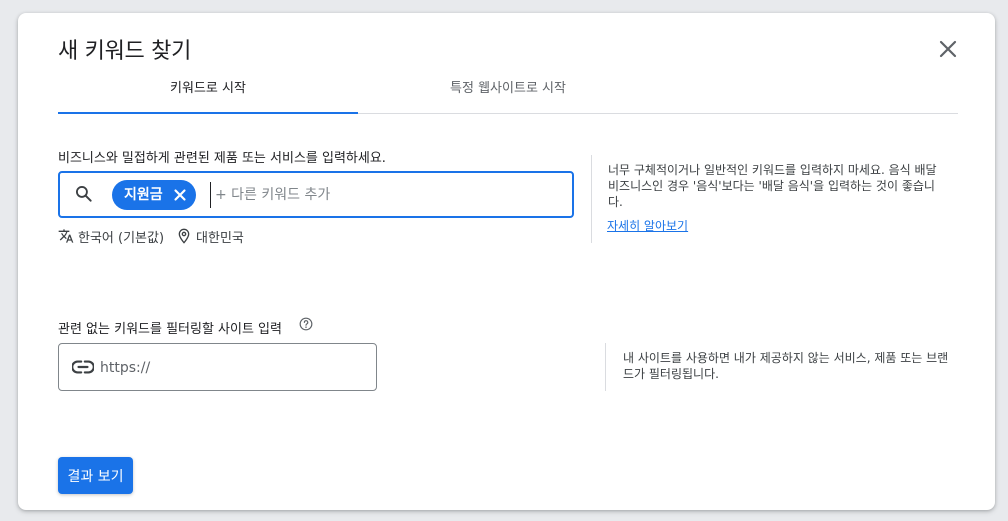 This screenshot has height=521, width=1008. What do you see at coordinates (170, 329) in the screenshot?
I see `site-filter-label: 관련 없는 키워드를 필터링할 사이트 입력` at bounding box center [170, 329].